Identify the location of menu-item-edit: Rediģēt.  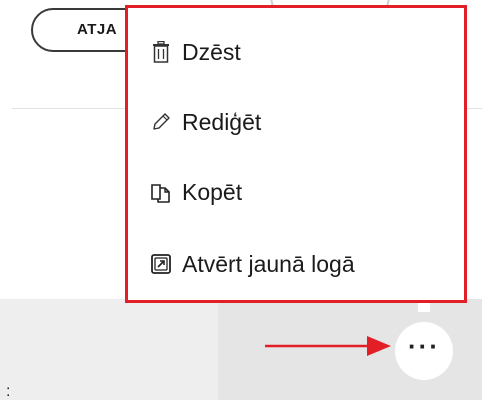
(205, 122).